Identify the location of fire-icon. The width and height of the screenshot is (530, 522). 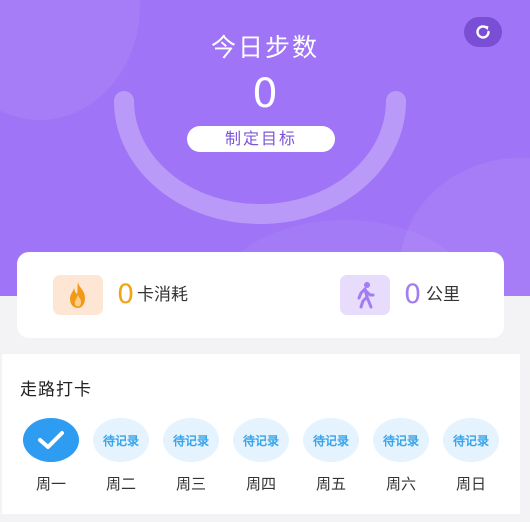
(77, 295).